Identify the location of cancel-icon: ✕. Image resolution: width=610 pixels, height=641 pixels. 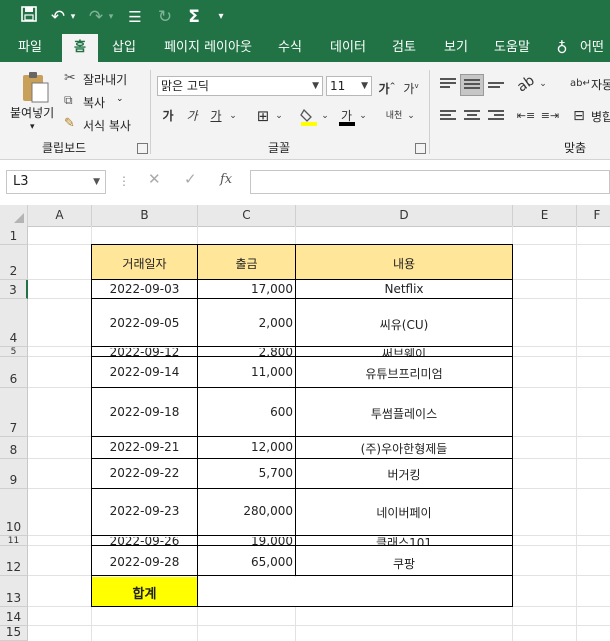
(154, 179).